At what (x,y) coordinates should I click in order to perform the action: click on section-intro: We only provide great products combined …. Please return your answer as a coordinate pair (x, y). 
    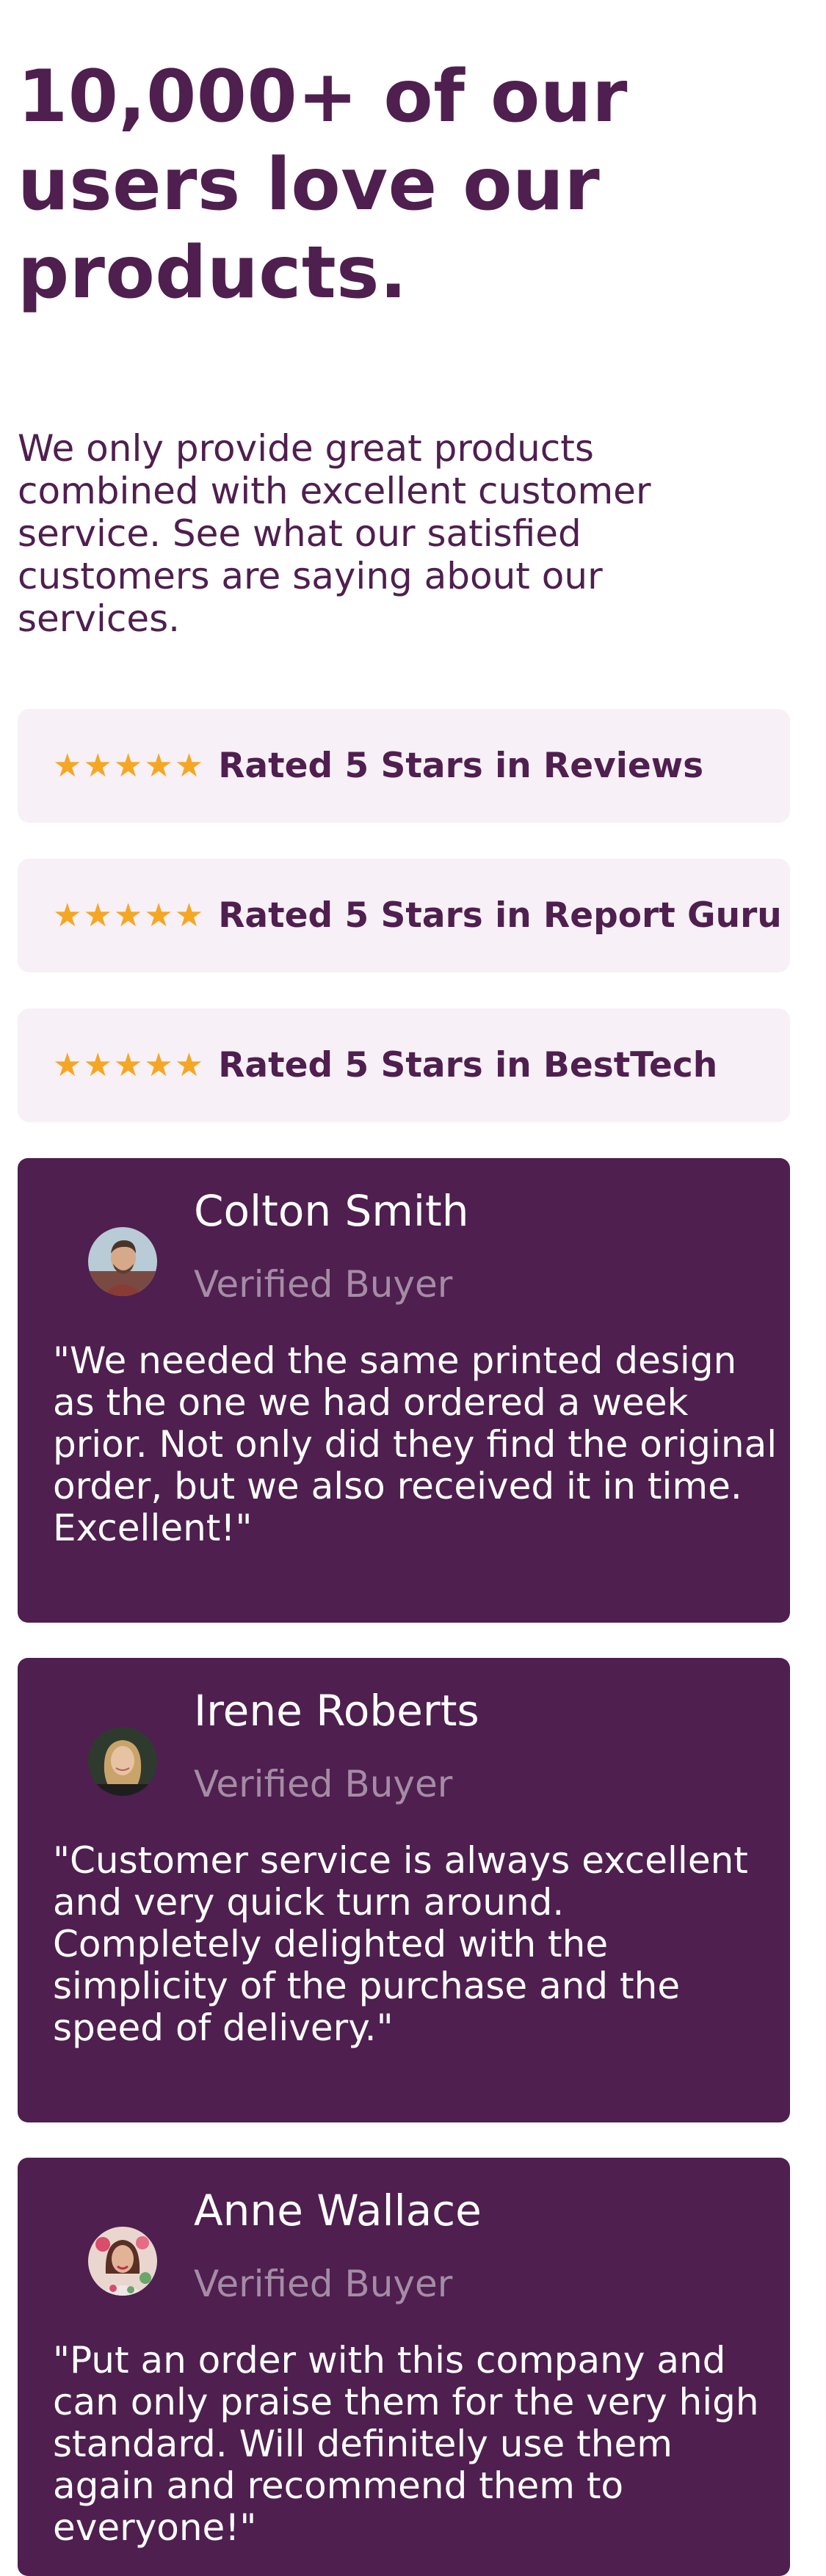
    Looking at the image, I should click on (334, 533).